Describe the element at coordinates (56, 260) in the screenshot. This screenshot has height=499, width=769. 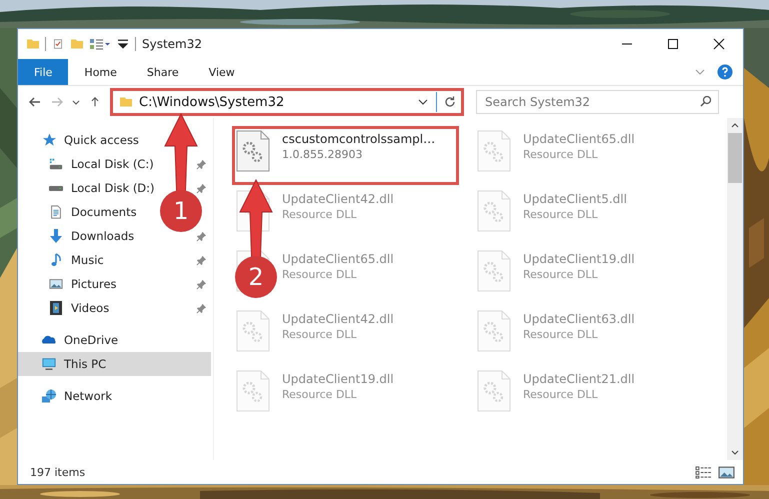
I see `music-note-icon` at that location.